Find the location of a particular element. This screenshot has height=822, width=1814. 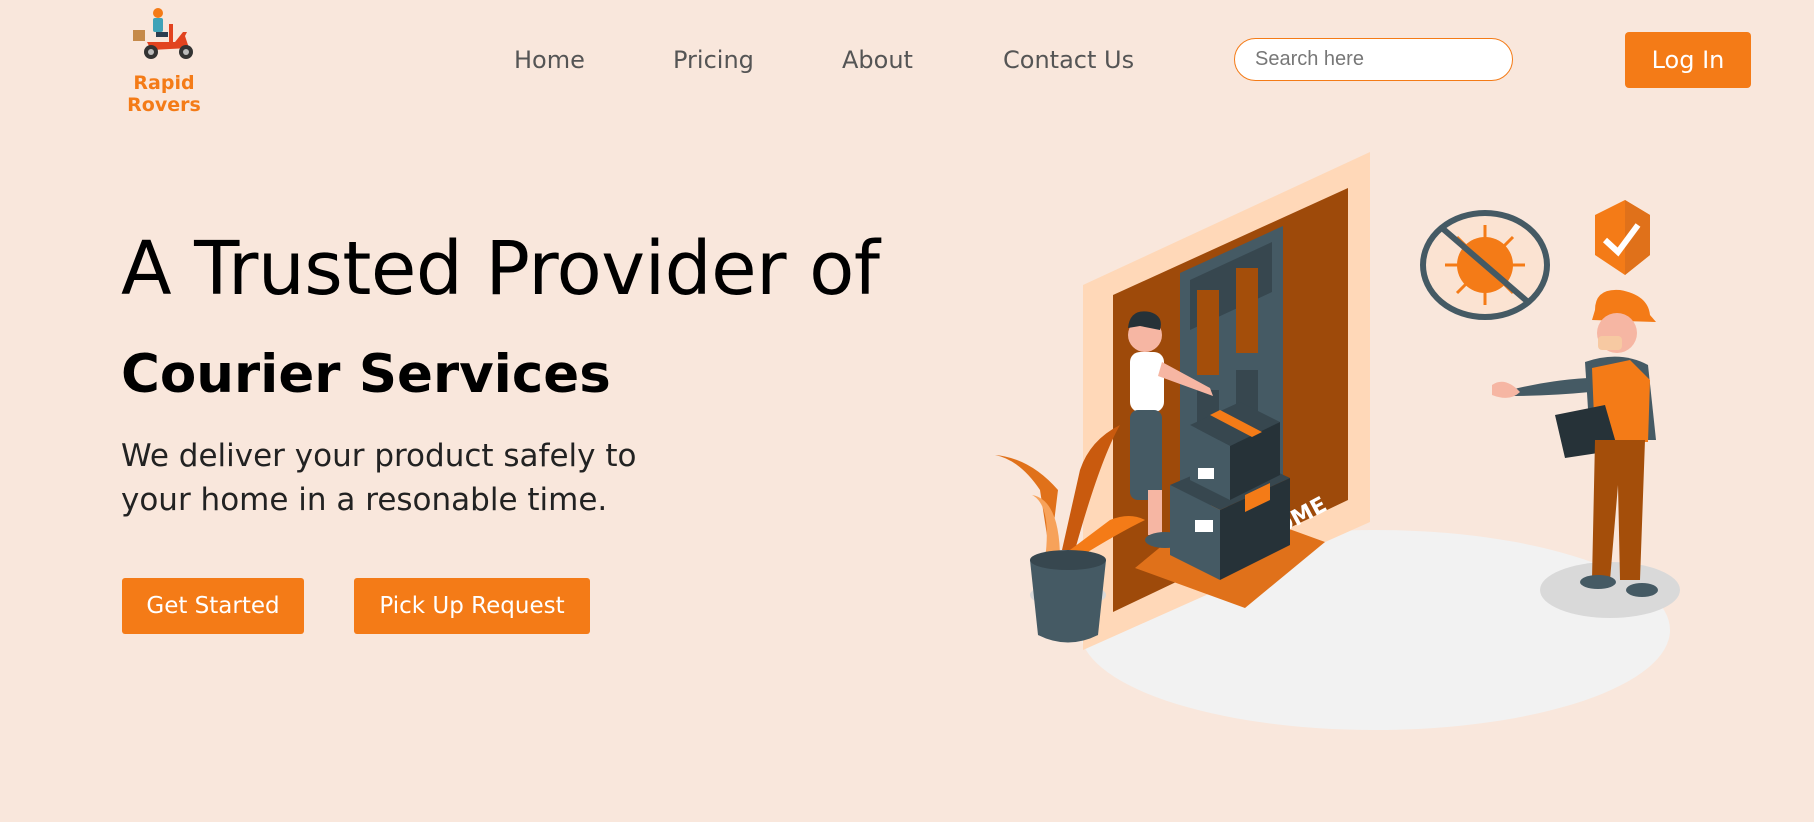

hero-subheadline: Courier Services is located at coordinates (366, 374).